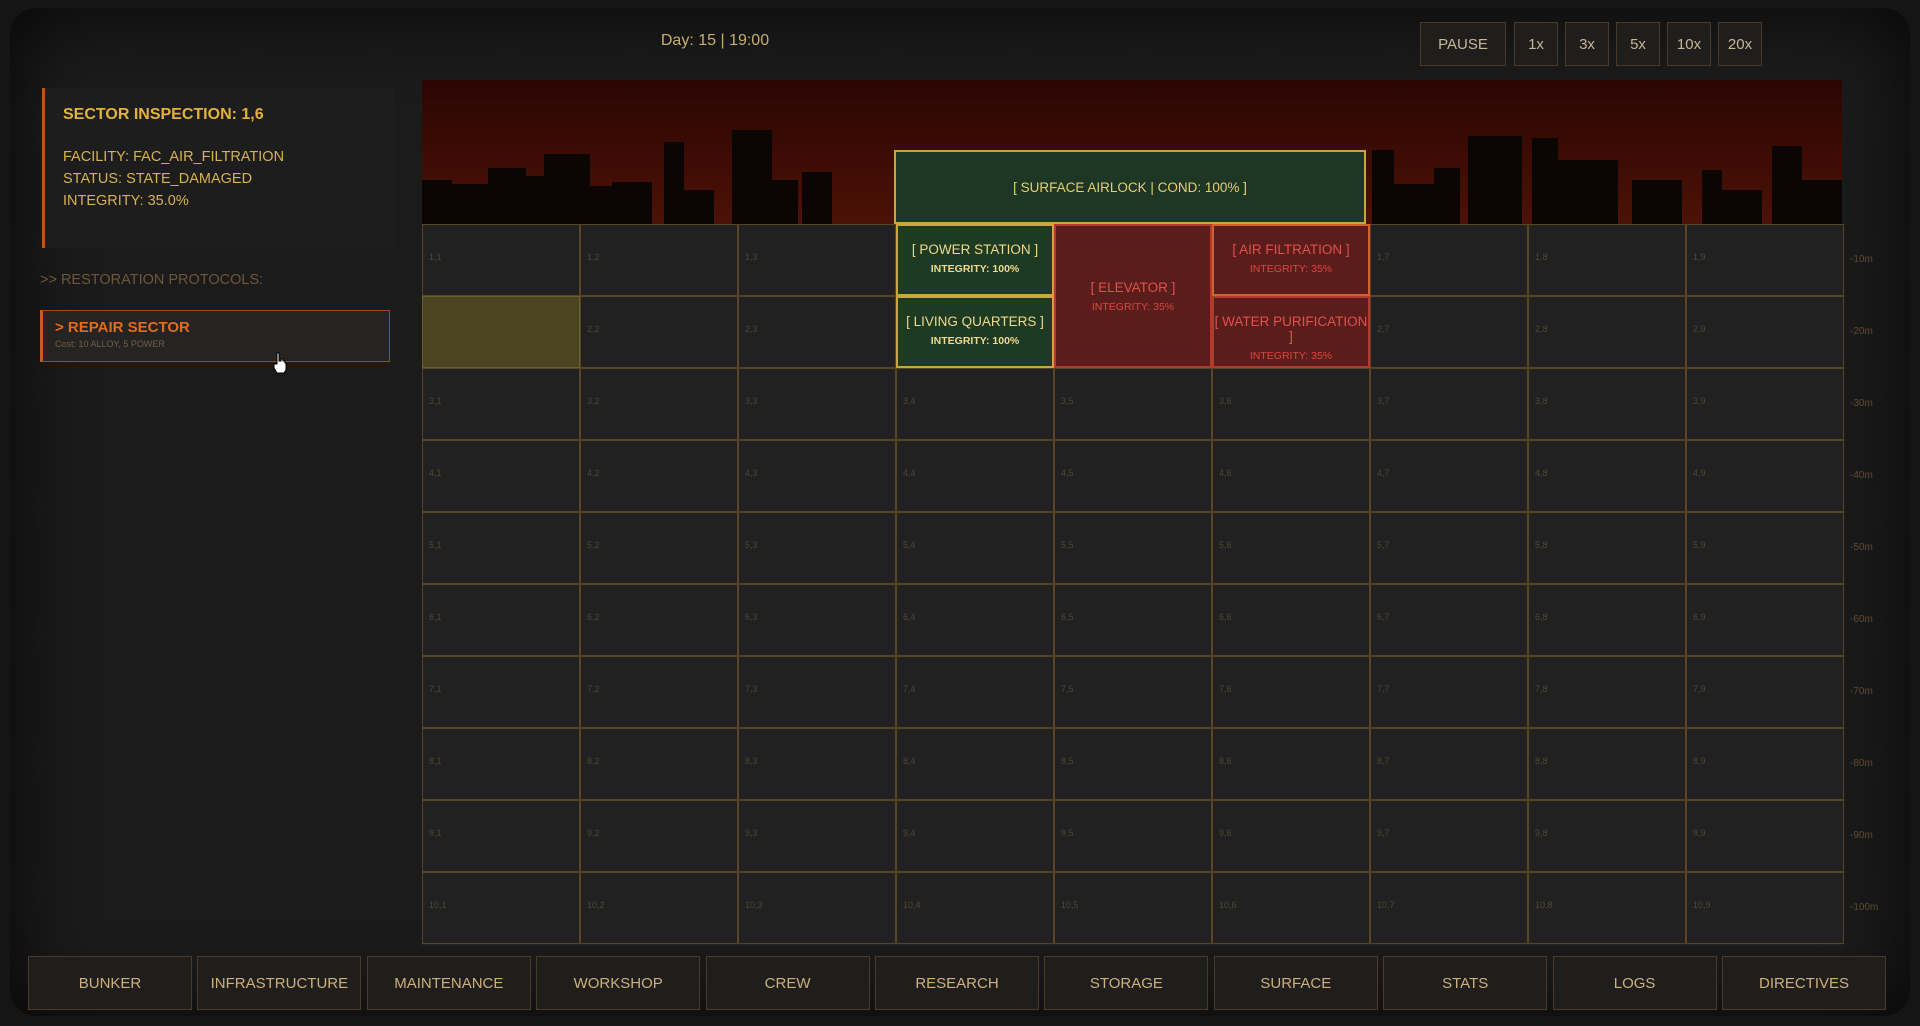 This screenshot has width=1920, height=1026. I want to click on grid-cell: 7,4, so click(975, 692).